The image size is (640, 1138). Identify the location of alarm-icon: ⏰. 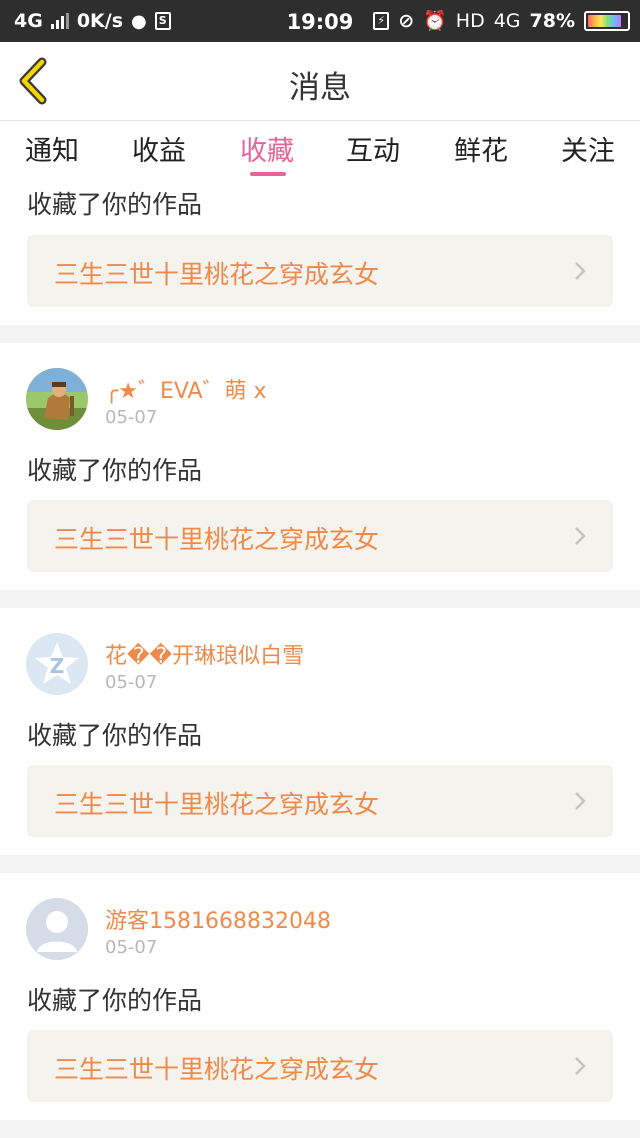
(435, 21).